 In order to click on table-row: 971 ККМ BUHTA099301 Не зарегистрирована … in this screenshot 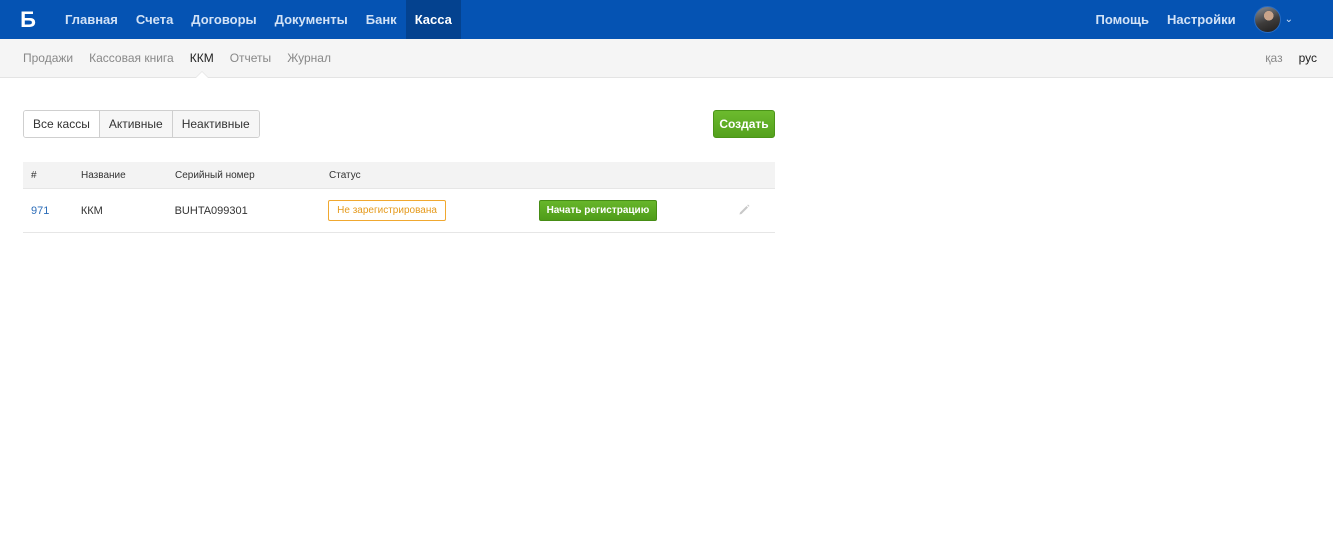, I will do `click(399, 210)`.